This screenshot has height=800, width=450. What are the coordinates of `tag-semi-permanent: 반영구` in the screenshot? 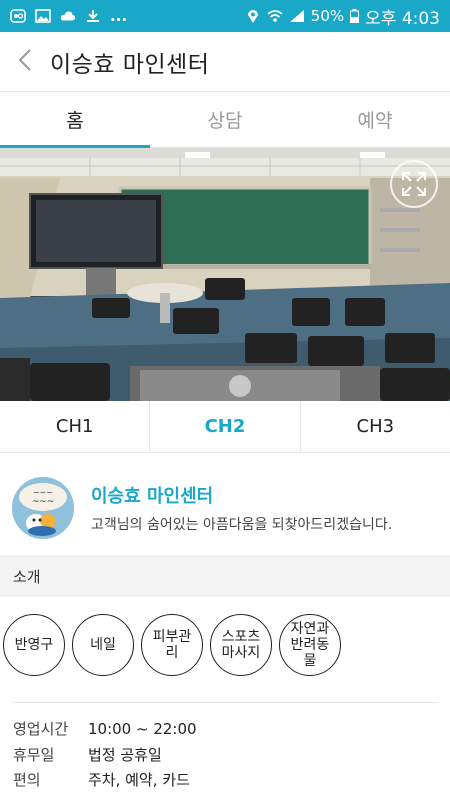 It's located at (34, 645).